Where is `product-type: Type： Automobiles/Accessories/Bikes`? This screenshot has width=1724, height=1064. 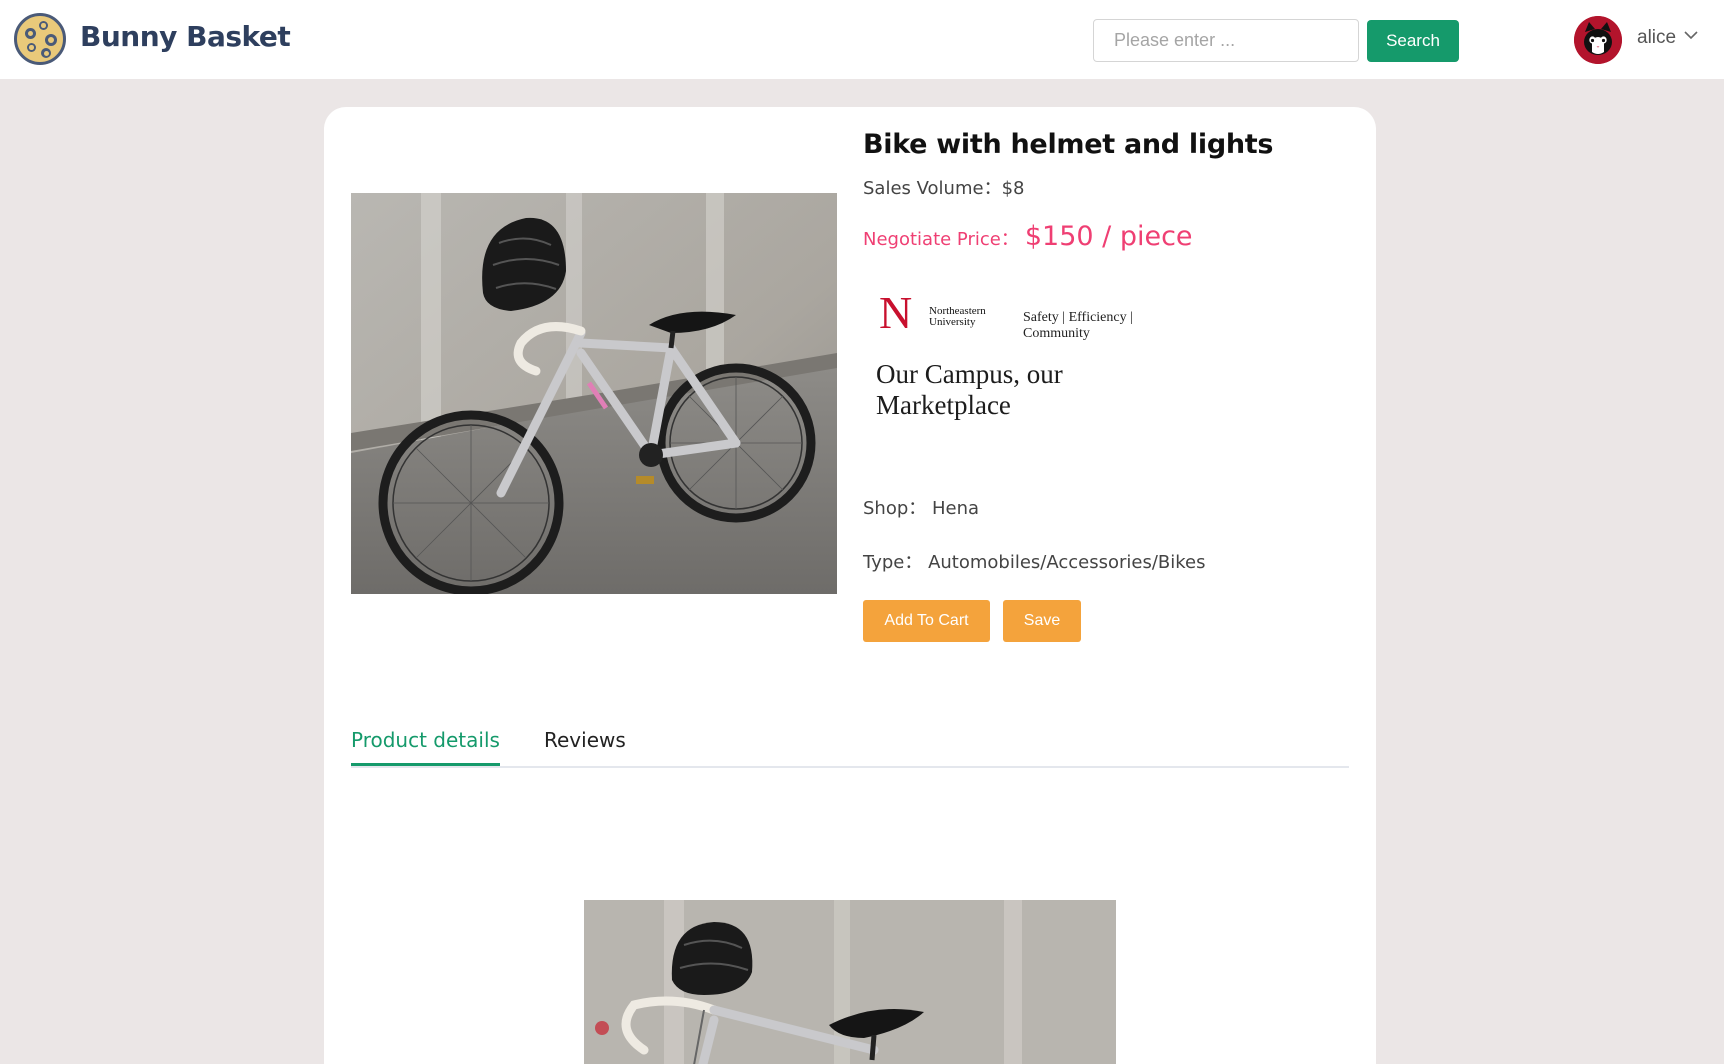 product-type: Type： Automobiles/Accessories/Bikes is located at coordinates (1034, 562).